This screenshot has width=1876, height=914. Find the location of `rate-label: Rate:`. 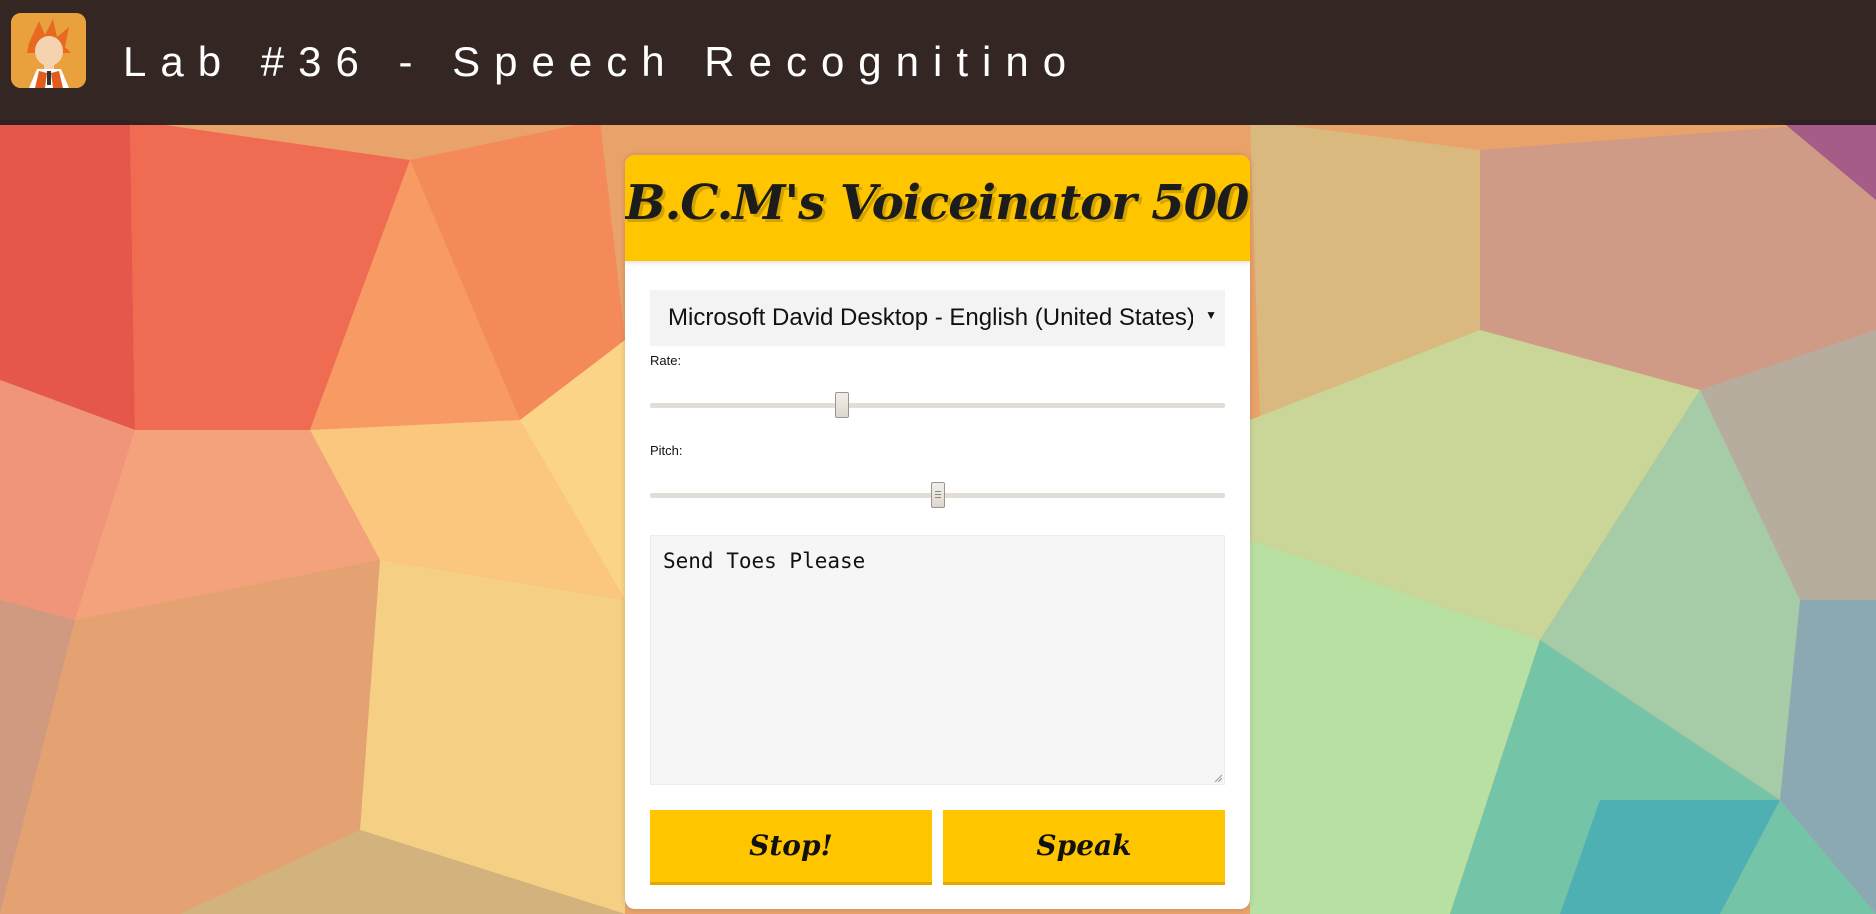

rate-label: Rate: is located at coordinates (666, 360).